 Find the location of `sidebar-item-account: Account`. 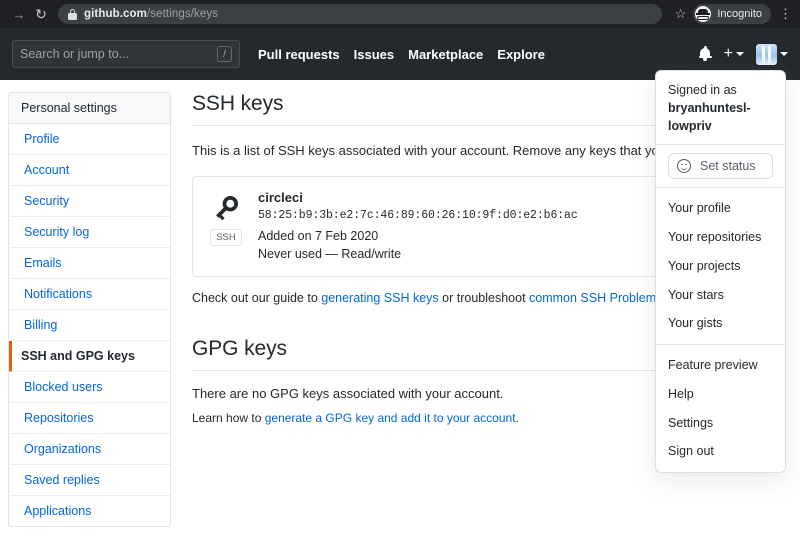

sidebar-item-account: Account is located at coordinates (89, 170).